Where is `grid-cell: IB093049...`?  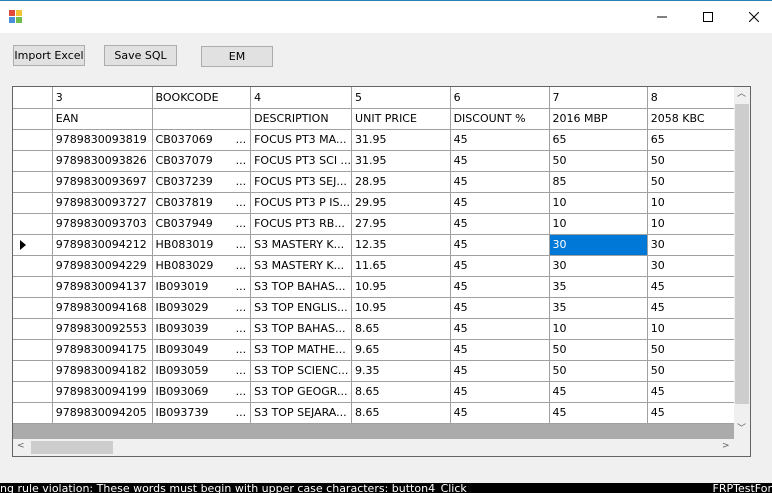
grid-cell: IB093049... is located at coordinates (202, 350).